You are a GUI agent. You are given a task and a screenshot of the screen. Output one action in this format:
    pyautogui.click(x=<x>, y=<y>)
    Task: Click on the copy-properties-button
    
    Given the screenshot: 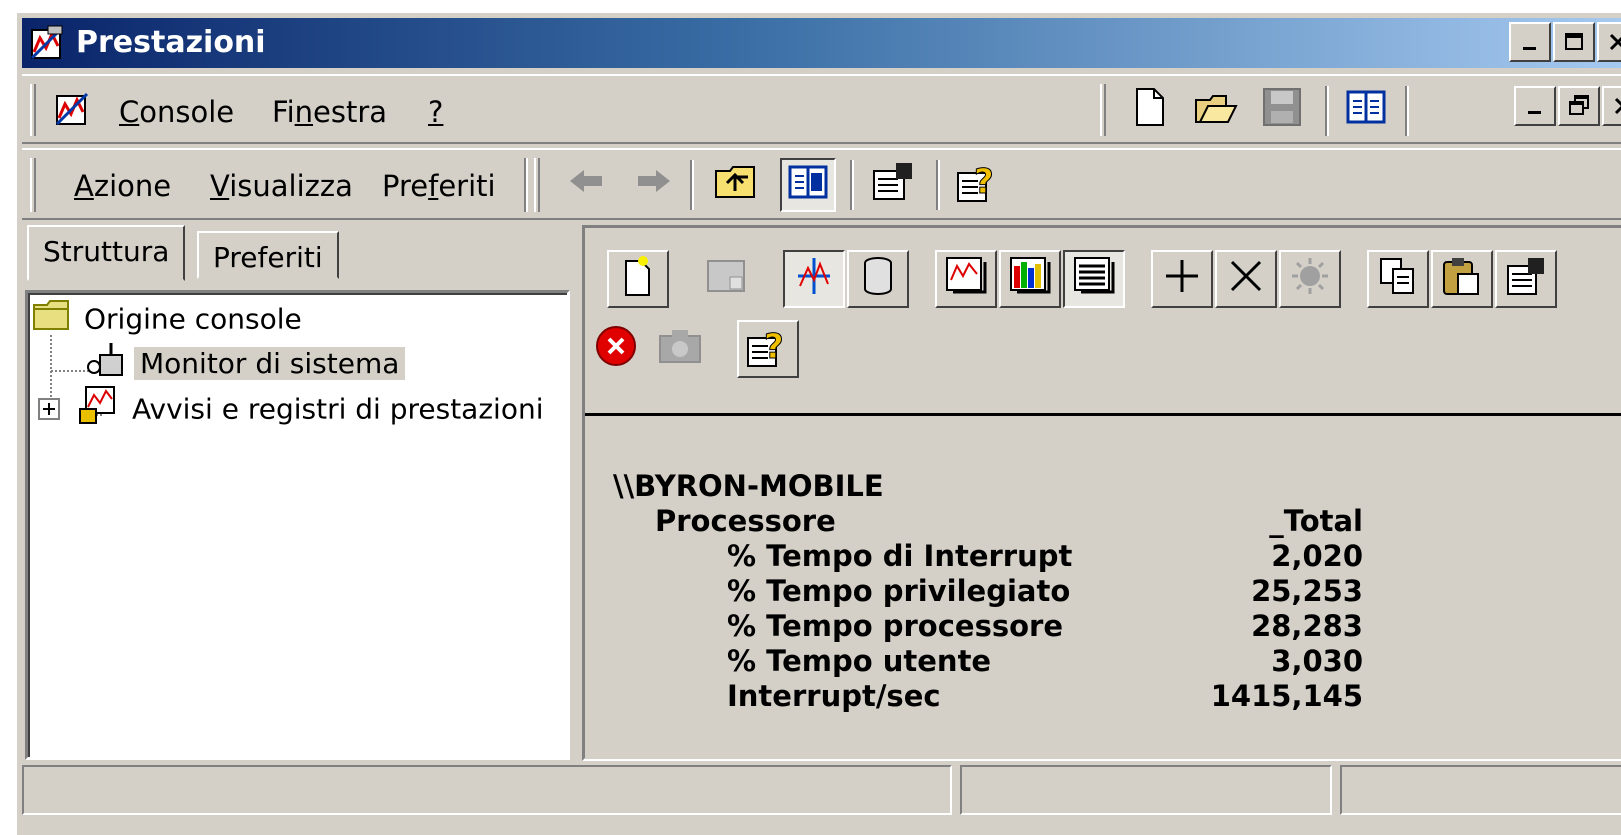 What is the action you would take?
    pyautogui.click(x=1398, y=279)
    